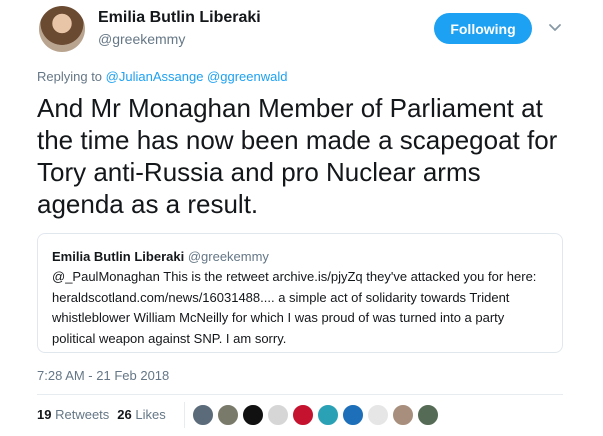  What do you see at coordinates (179, 18) in the screenshot?
I see `author-display-name: Emilia Butlin Liberaki` at bounding box center [179, 18].